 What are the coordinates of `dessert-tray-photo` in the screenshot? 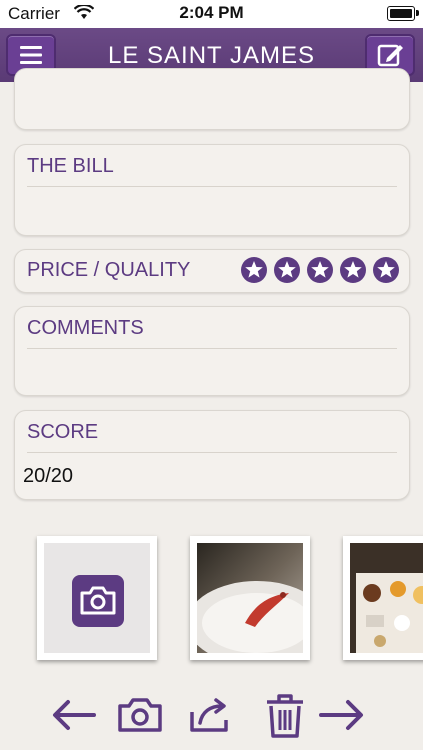 It's located at (386, 598).